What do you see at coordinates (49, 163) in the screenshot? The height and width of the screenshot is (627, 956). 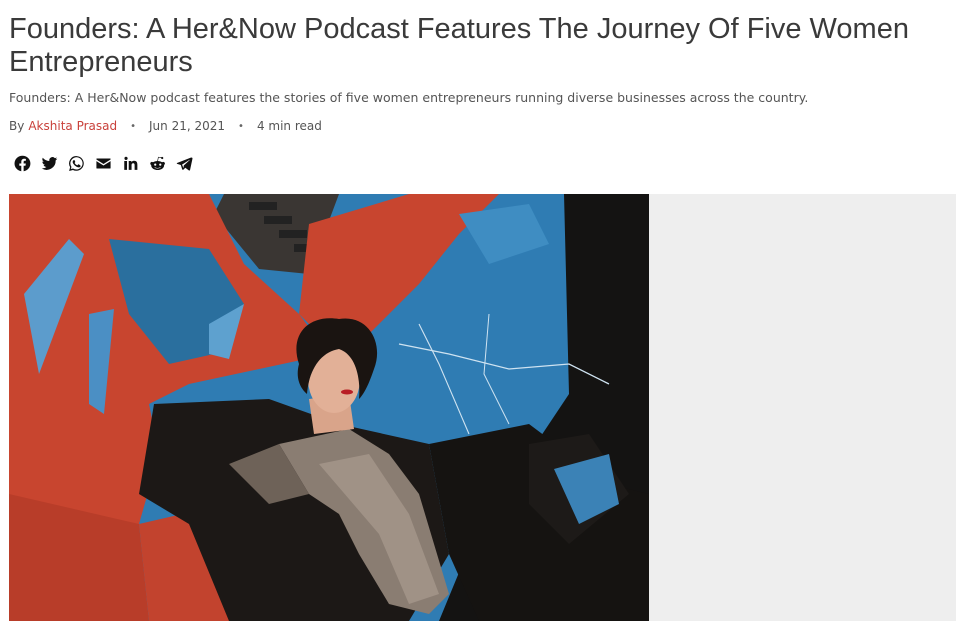 I see `twitter-icon` at bounding box center [49, 163].